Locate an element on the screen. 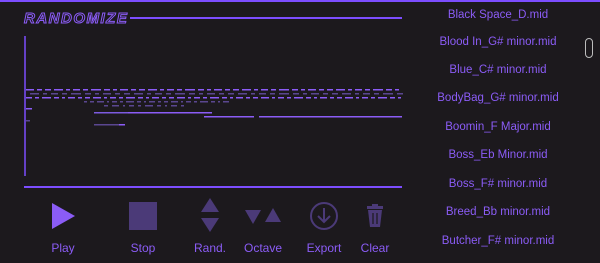 The image size is (600, 263). file-list-item: Blue_C# minor.mid is located at coordinates (498, 70).